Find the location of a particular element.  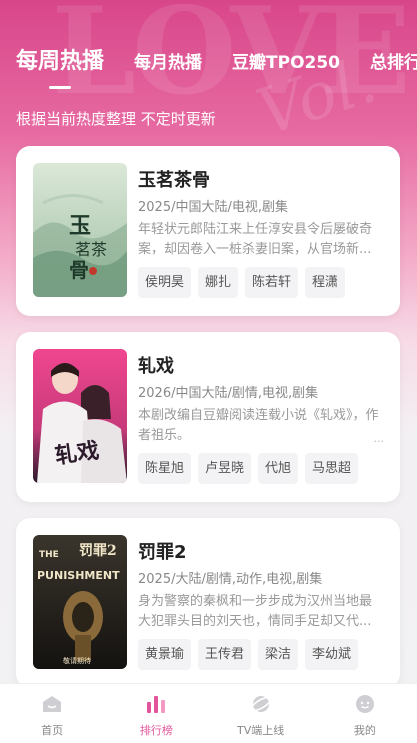

planet-icon is located at coordinates (261, 704).